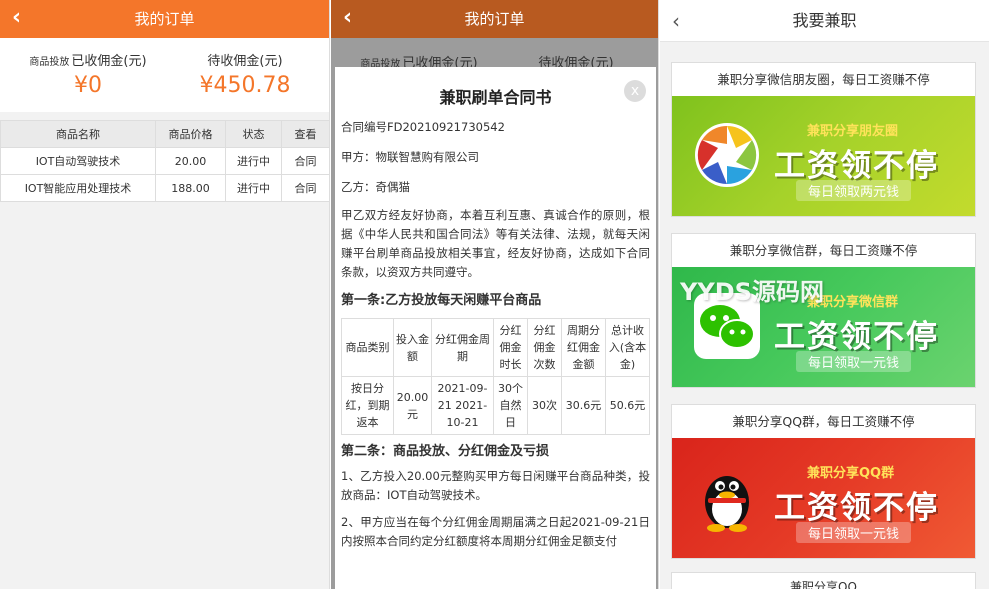  Describe the element at coordinates (410, 157) in the screenshot. I see `party-a: 甲方：物联智慧购有限公司` at that location.